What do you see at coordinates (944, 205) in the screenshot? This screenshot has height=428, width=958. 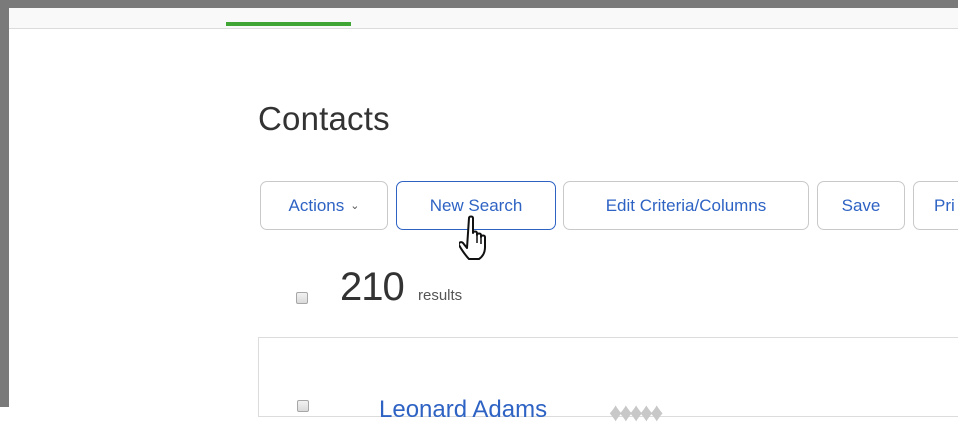 I see `print-button-label: Pri` at bounding box center [944, 205].